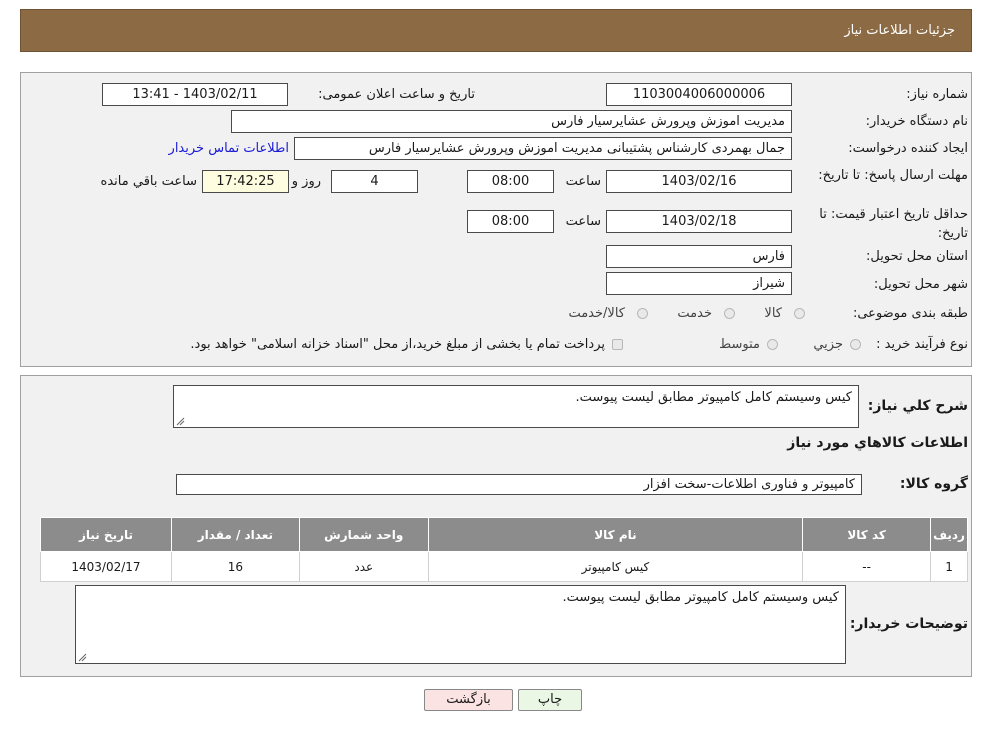 The height and width of the screenshot is (733, 985). Describe the element at coordinates (877, 443) in the screenshot. I see `goods-info-title: اطلاعات کالاهاي مورد نياز` at that location.